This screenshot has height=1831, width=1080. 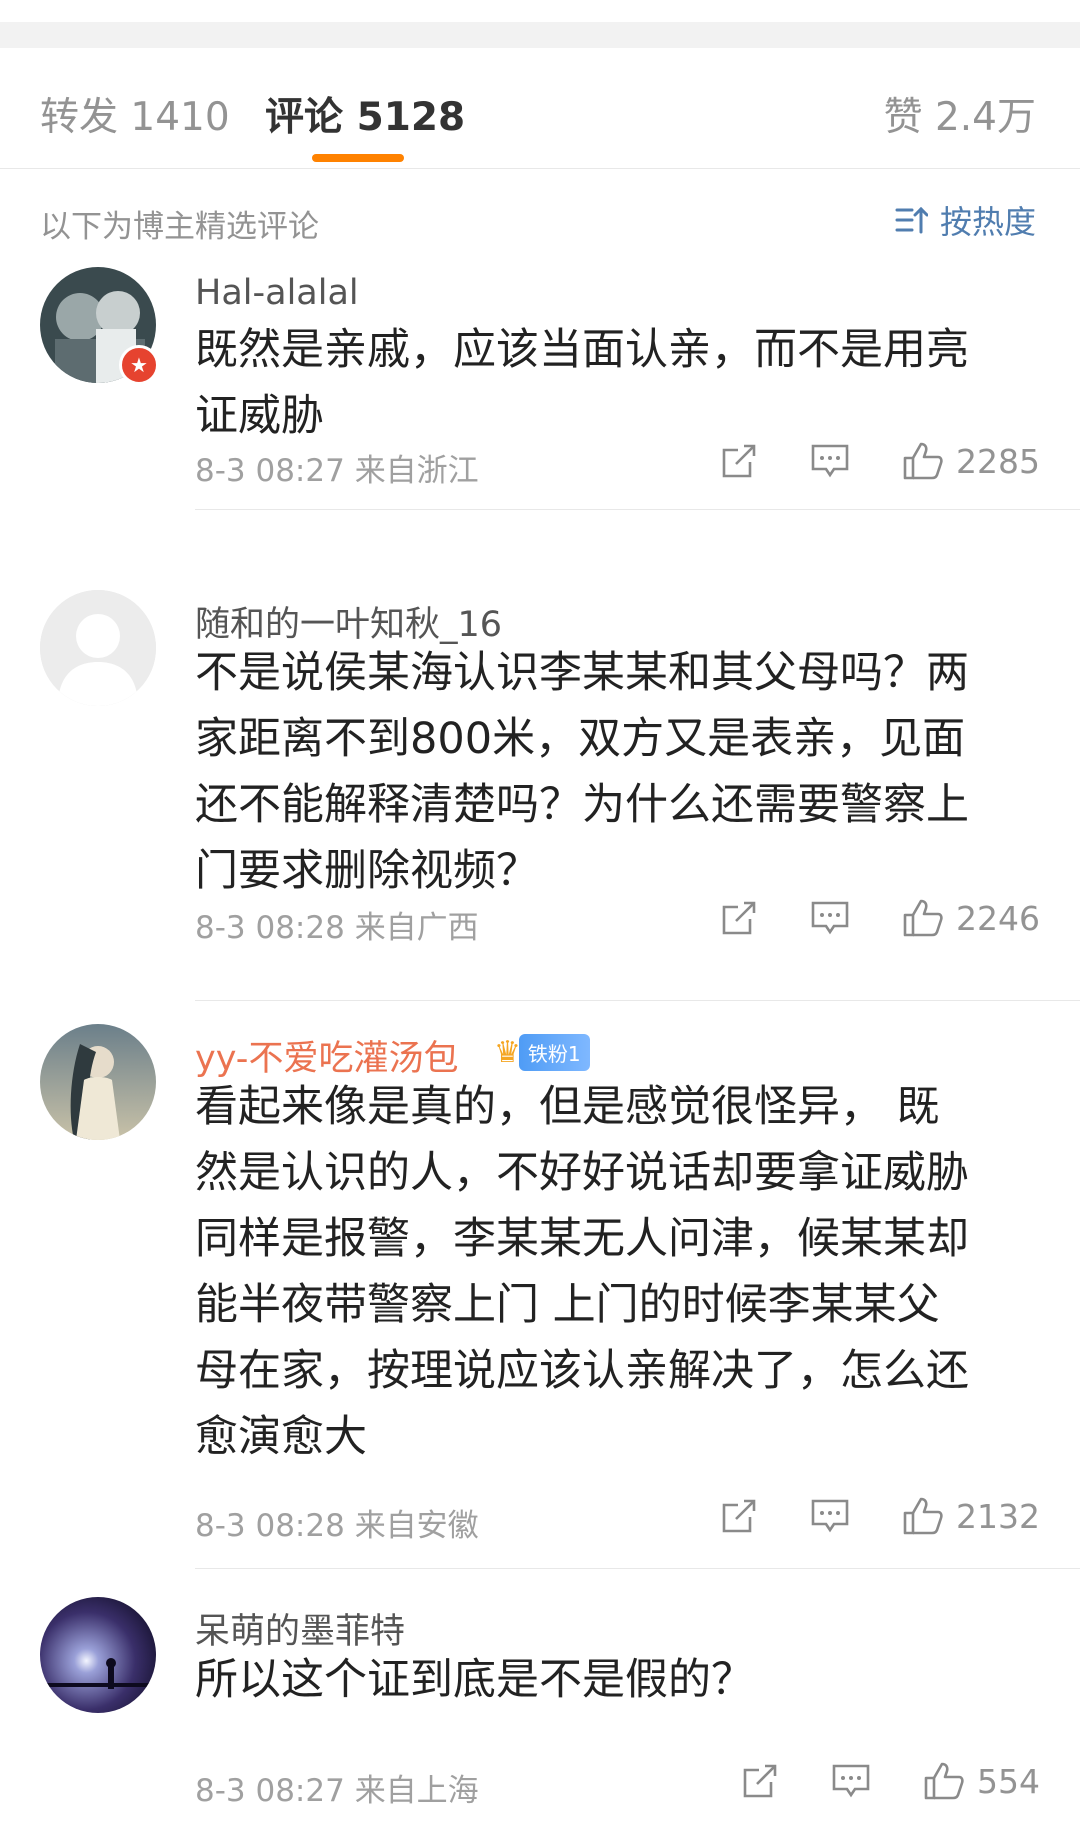 What do you see at coordinates (998, 918) in the screenshot?
I see `like-count: 2246` at bounding box center [998, 918].